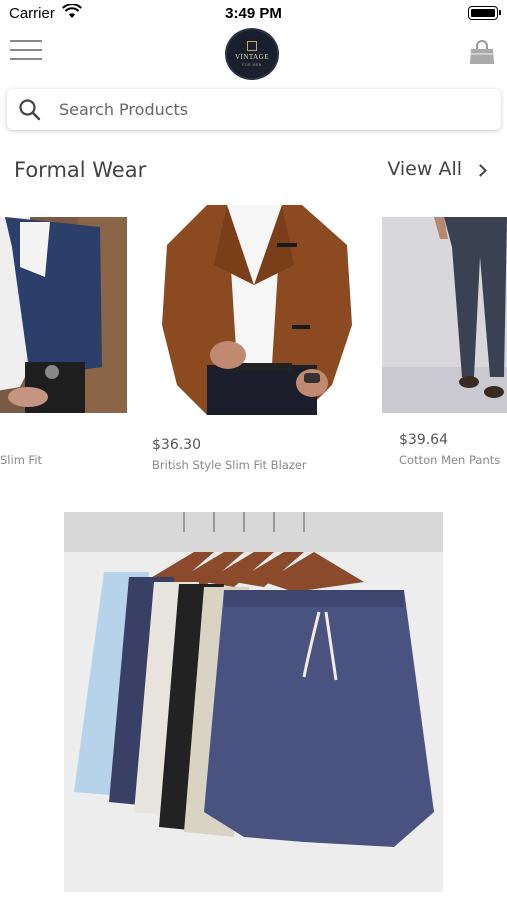 Image resolution: width=507 pixels, height=900 pixels. Describe the element at coordinates (229, 465) in the screenshot. I see `product-name: British Style Slim Fit Blazer` at that location.